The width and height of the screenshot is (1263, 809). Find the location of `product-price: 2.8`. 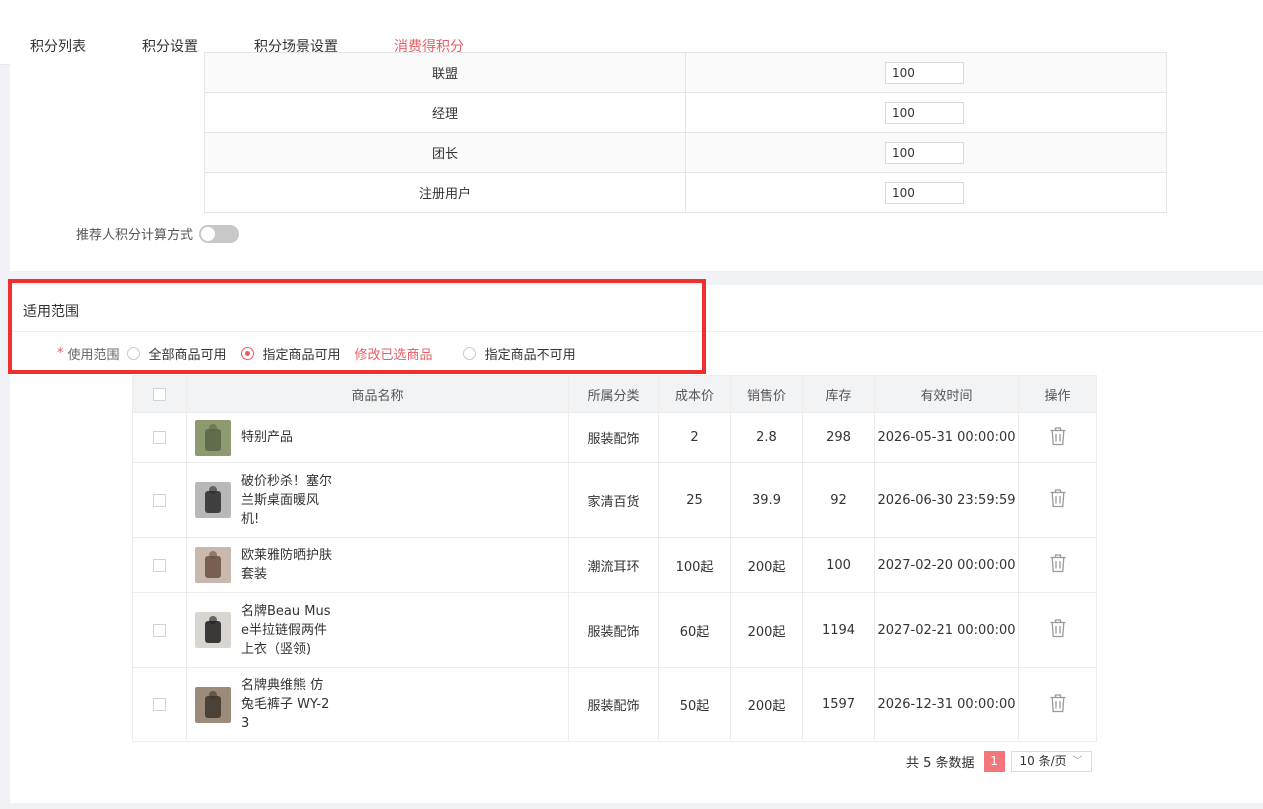

product-price: 2.8 is located at coordinates (766, 437).